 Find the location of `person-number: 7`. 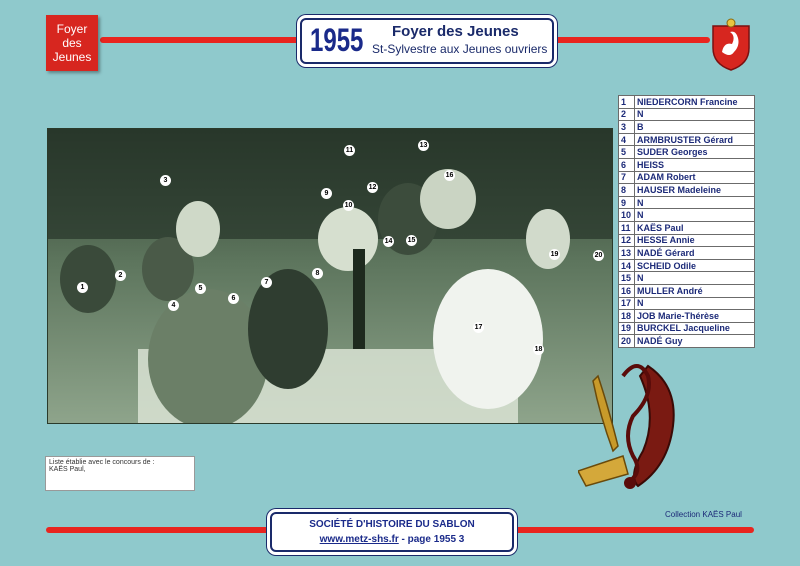

person-number: 7 is located at coordinates (626, 177).